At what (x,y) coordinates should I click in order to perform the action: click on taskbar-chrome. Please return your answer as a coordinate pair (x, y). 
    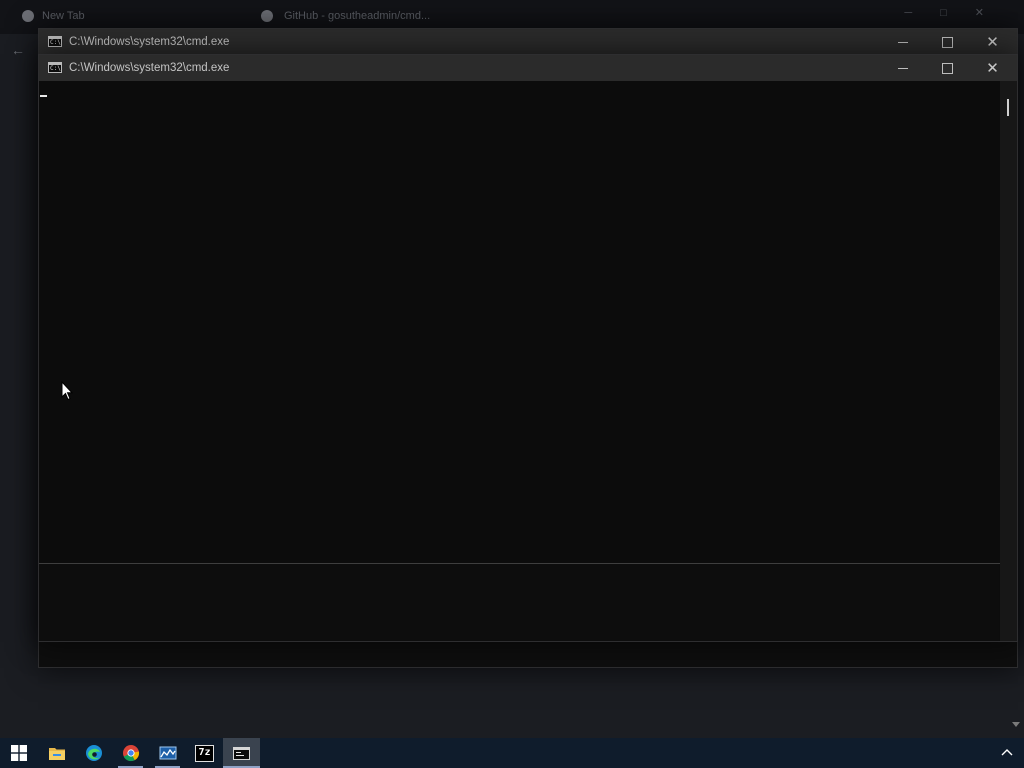
    Looking at the image, I should click on (130, 753).